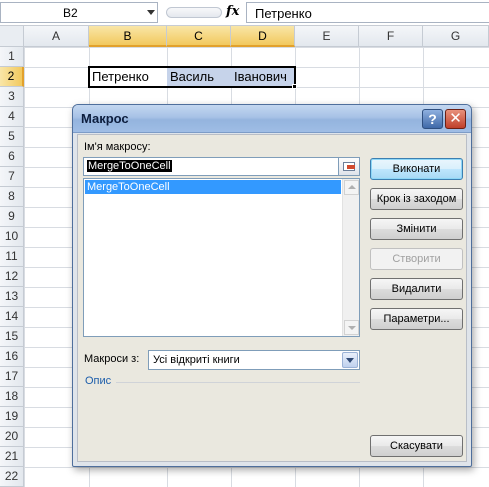 This screenshot has height=487, width=489. Describe the element at coordinates (254, 360) in the screenshot. I see `macros-in-select: Усі відкриті книги` at that location.